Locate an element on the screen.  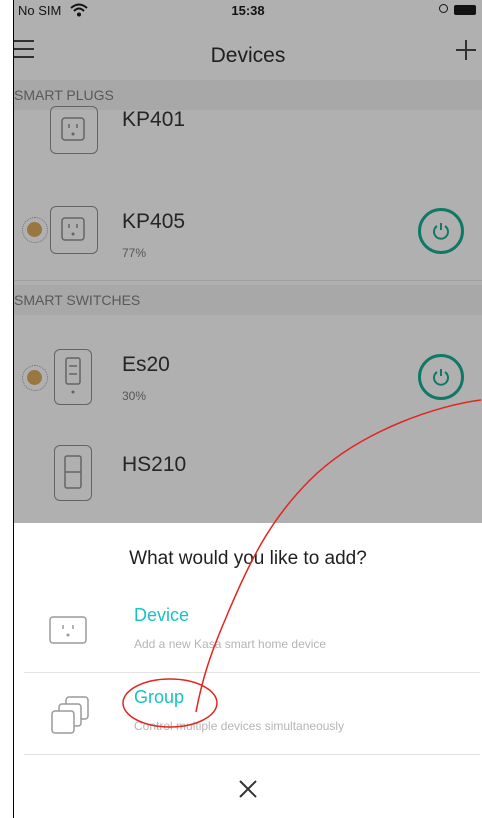
group-icon is located at coordinates (70, 715).